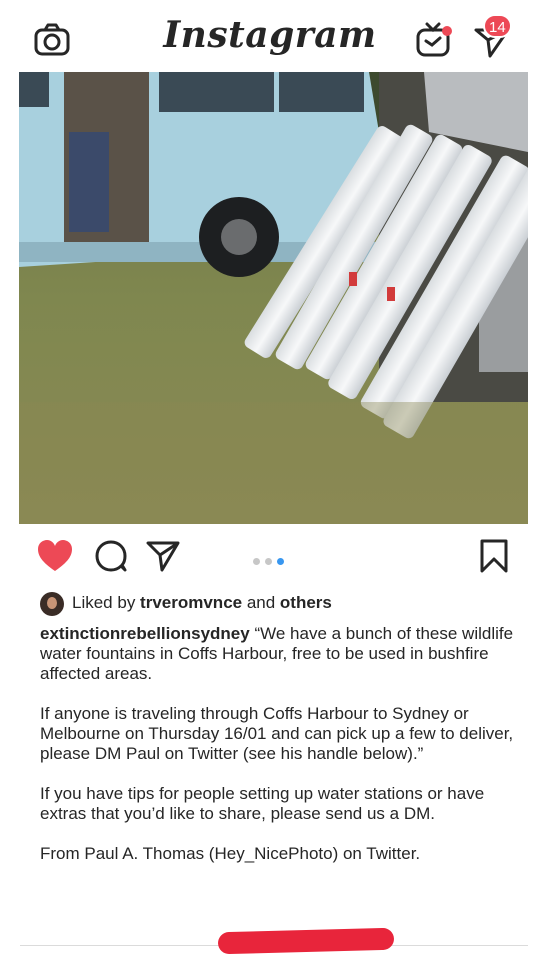 This screenshot has width=540, height=960. What do you see at coordinates (191, 602) in the screenshot?
I see `liker-username: trveromvnce` at bounding box center [191, 602].